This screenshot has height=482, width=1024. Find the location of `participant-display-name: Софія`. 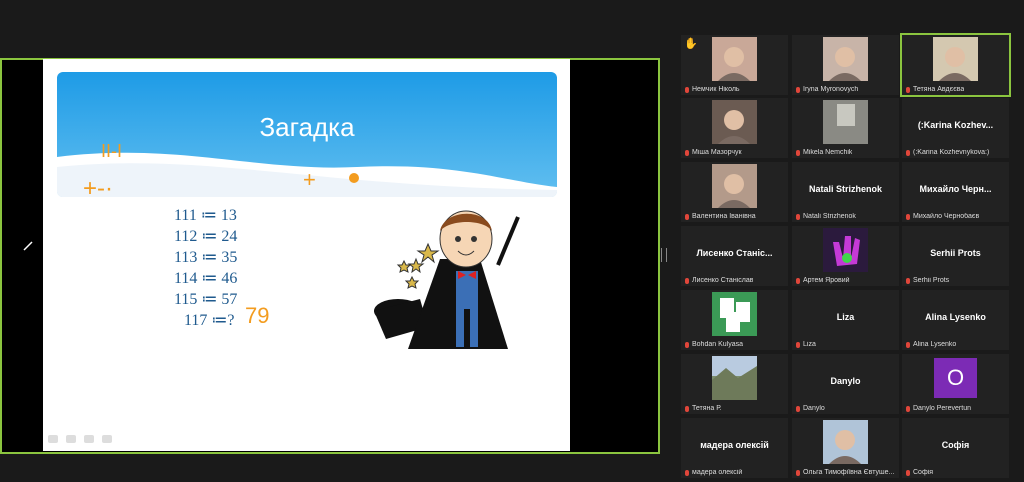

participant-display-name: Софія is located at coordinates (955, 445).